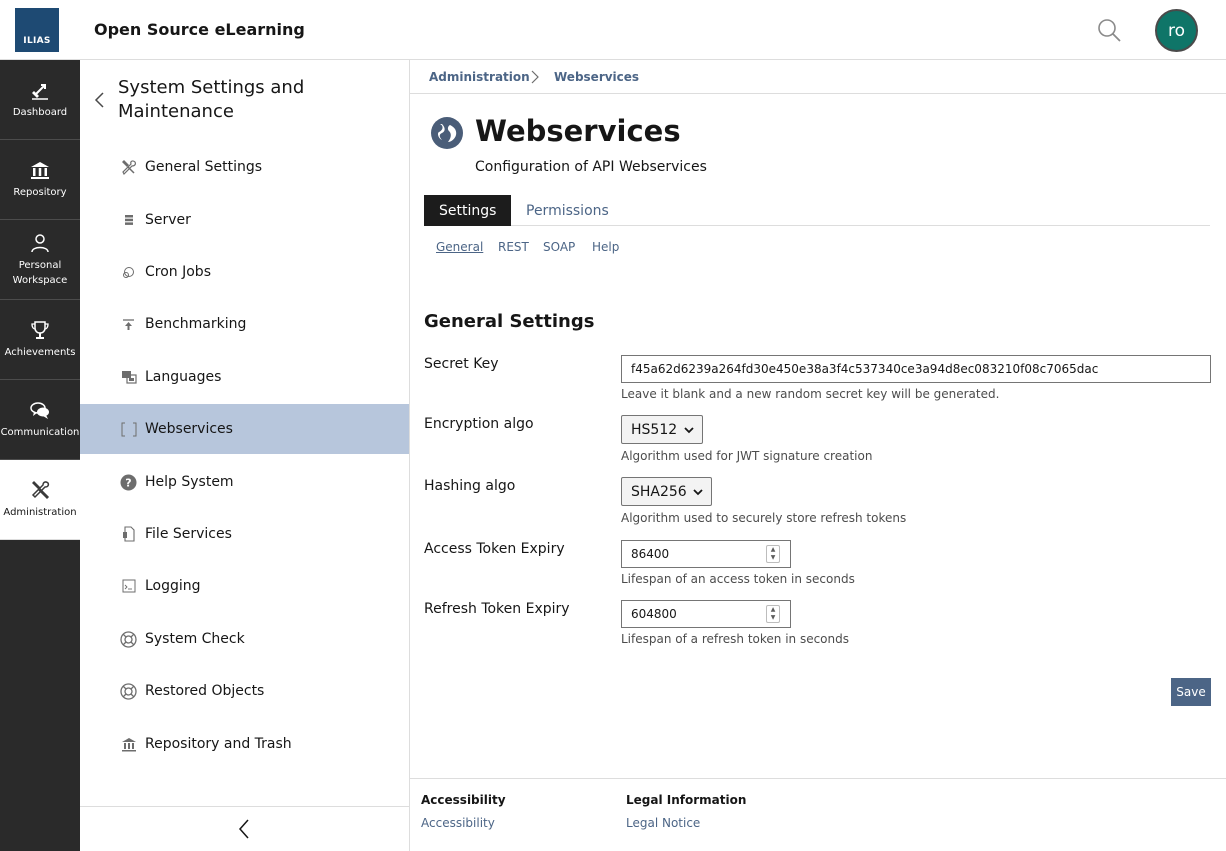 The image size is (1226, 851). Describe the element at coordinates (244, 534) in the screenshot. I see `slate-item-file-services: File Services` at that location.